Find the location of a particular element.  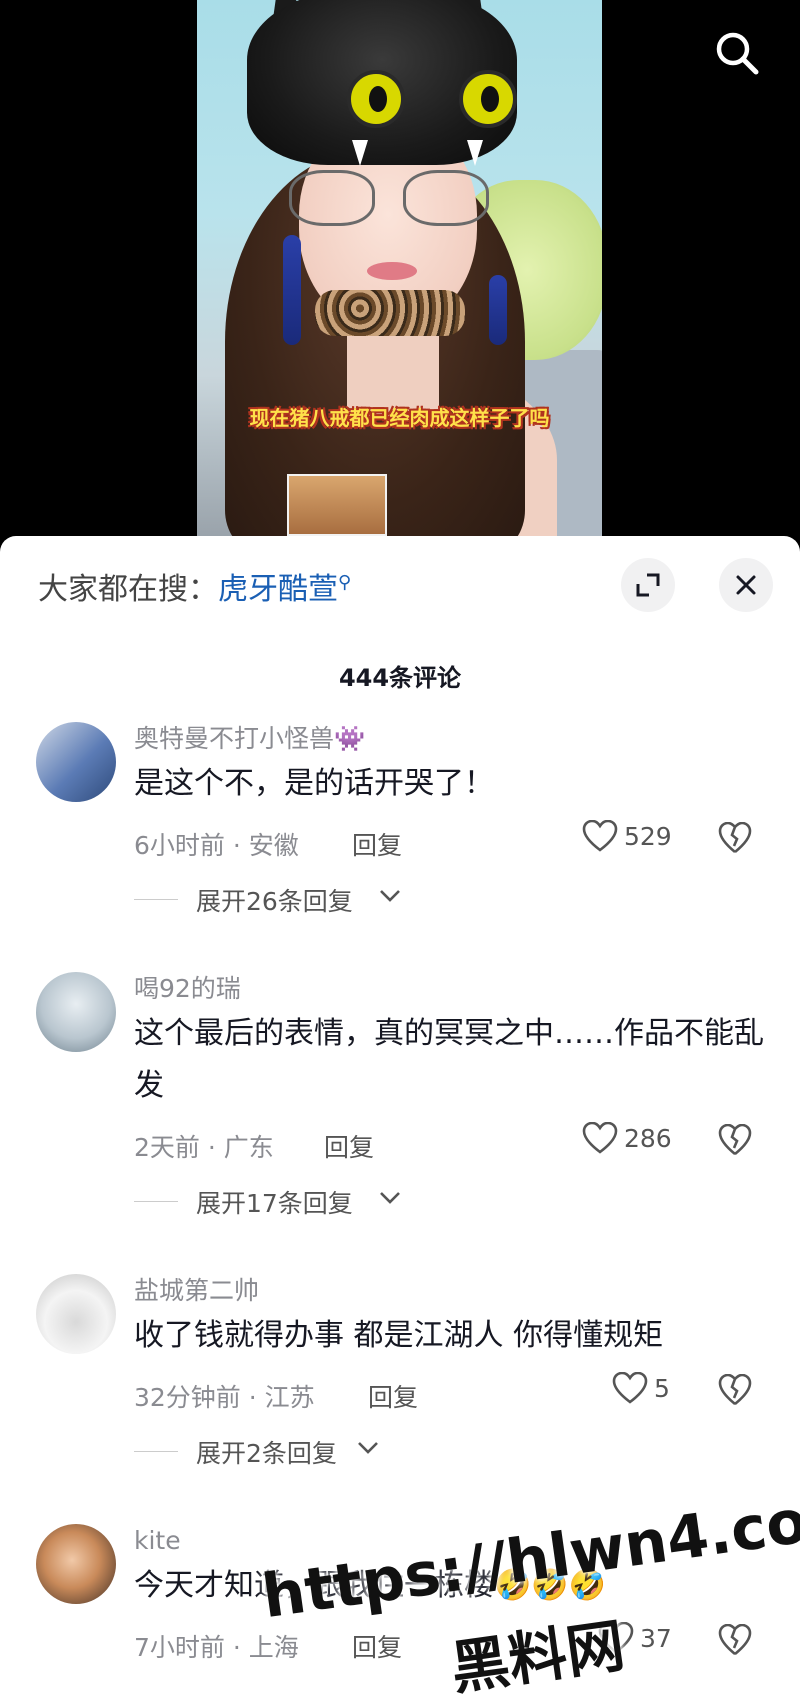

comment-time-location: 6小时前 · 安徽 is located at coordinates (216, 845).